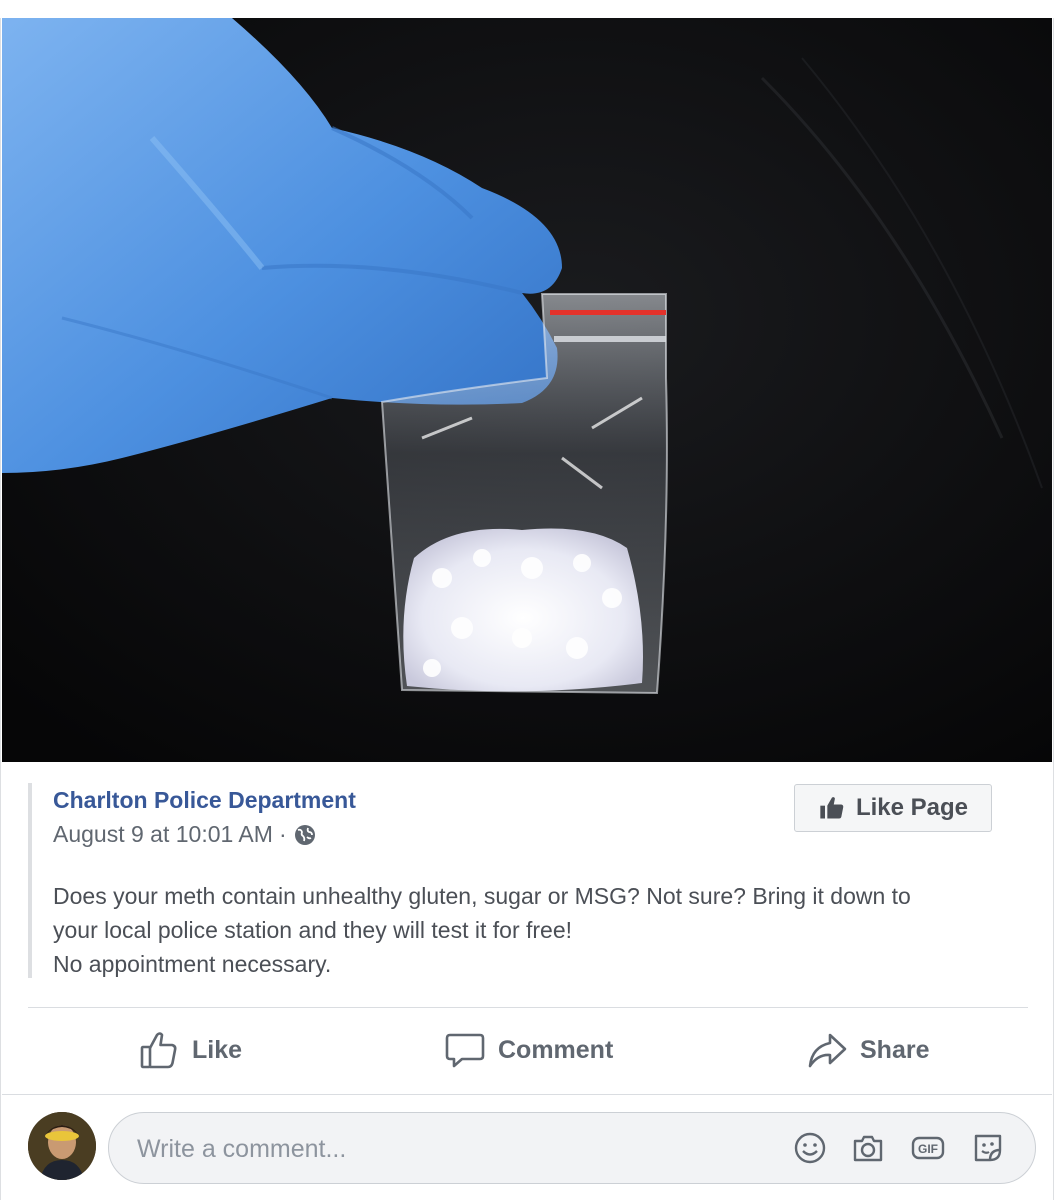 Image resolution: width=1054 pixels, height=1200 pixels. Describe the element at coordinates (556, 1049) in the screenshot. I see `comment-label: Comment` at that location.